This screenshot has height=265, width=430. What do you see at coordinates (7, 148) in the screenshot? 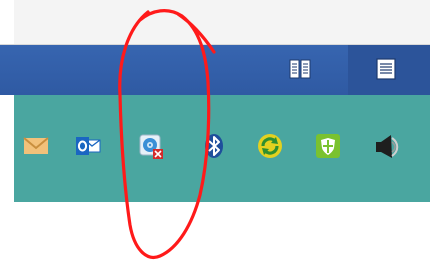
I see `tray-left-margin` at bounding box center [7, 148].